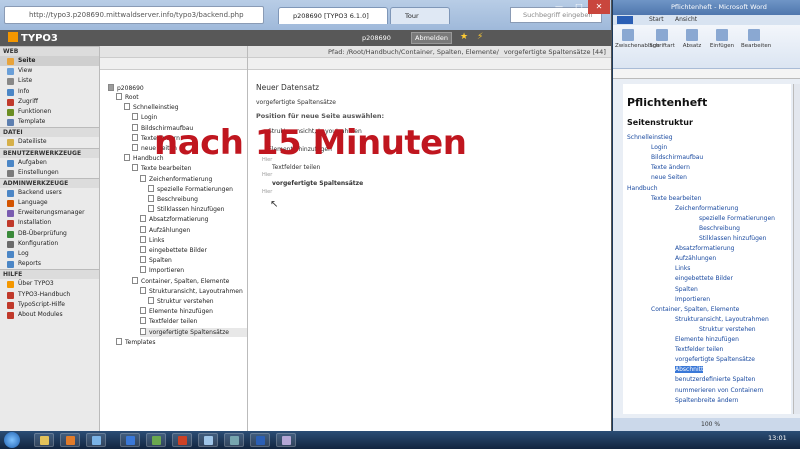  What do you see at coordinates (173, 199) in the screenshot?
I see `tree-node: Beschreibung` at bounding box center [173, 199].